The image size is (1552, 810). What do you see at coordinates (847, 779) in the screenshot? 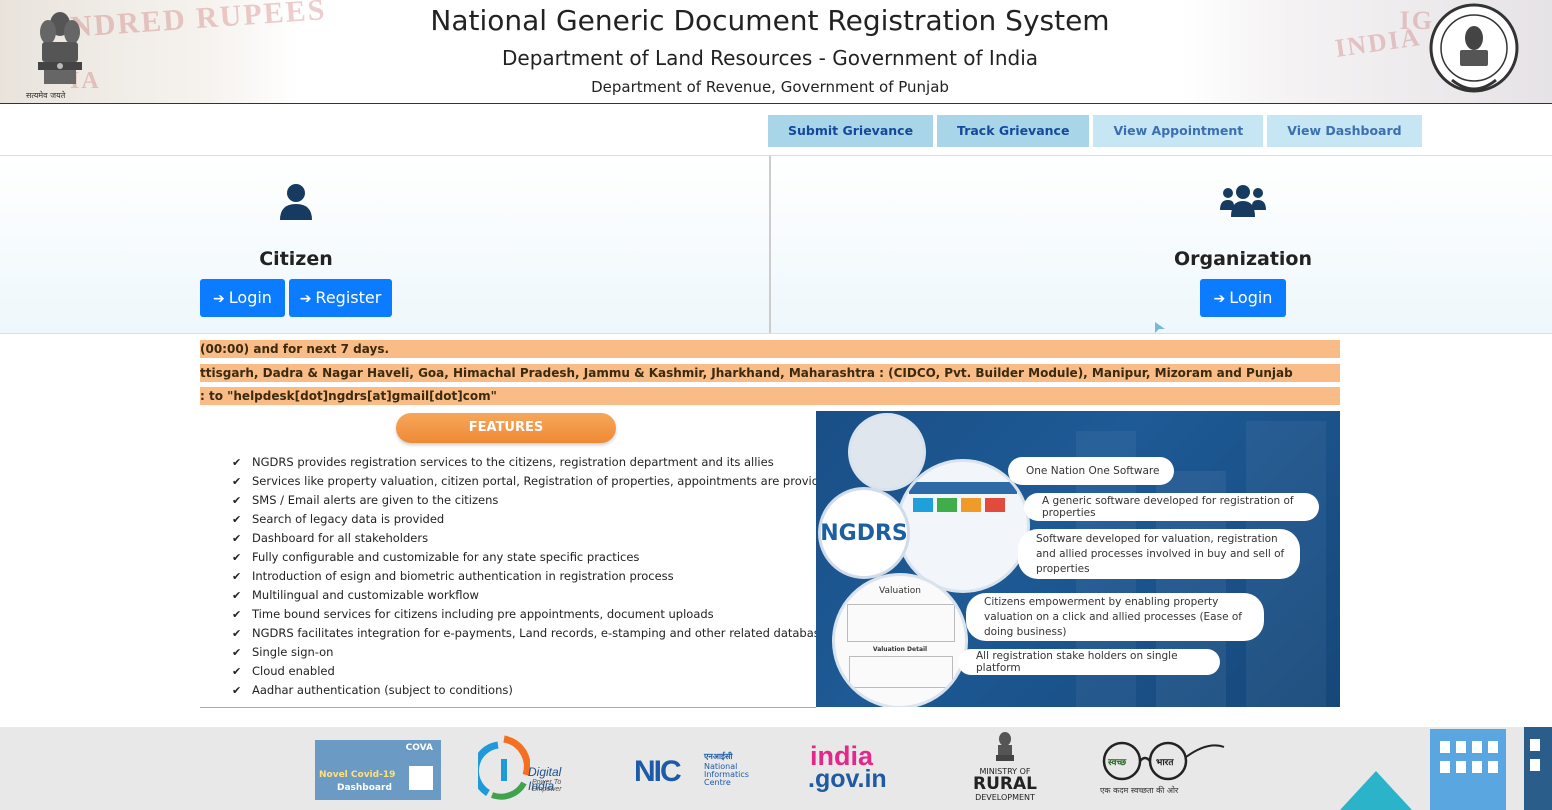
I see `india-gov-line2: .gov.in` at bounding box center [847, 779].